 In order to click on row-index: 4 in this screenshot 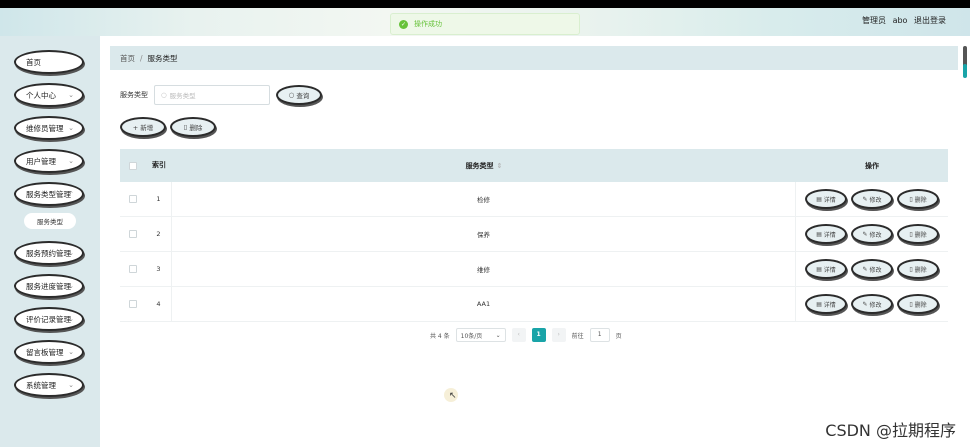, I will do `click(159, 304)`.